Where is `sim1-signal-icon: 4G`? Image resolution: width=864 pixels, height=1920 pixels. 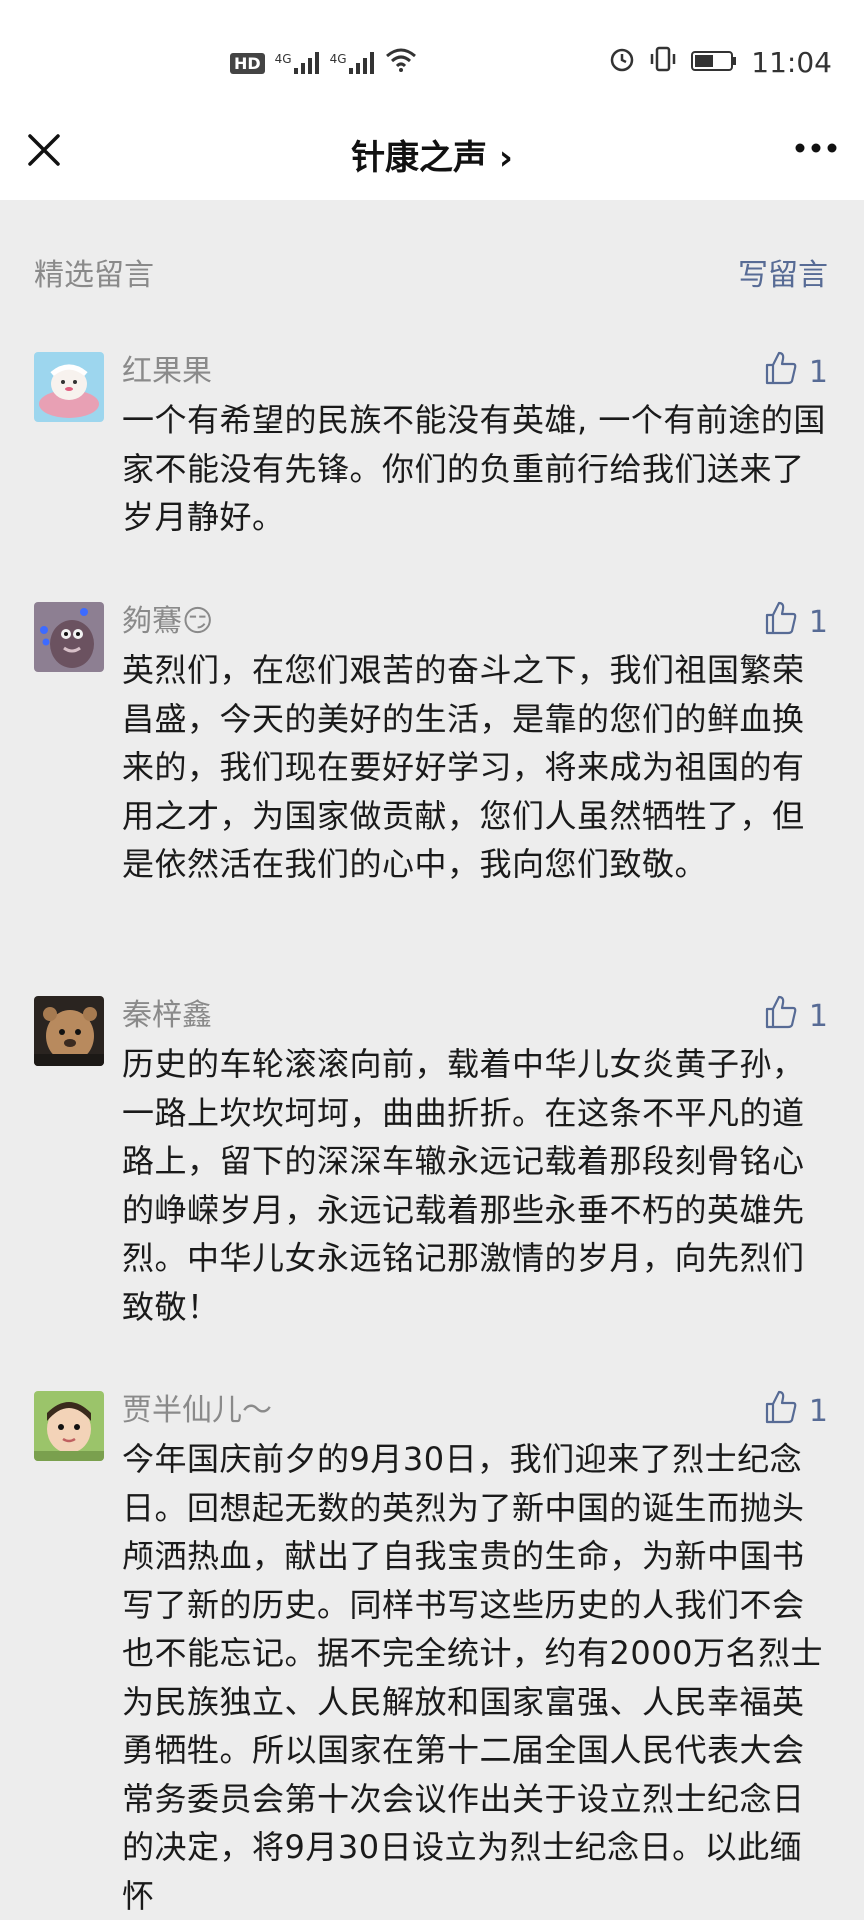
sim1-signal-icon: 4G is located at coordinates (297, 63).